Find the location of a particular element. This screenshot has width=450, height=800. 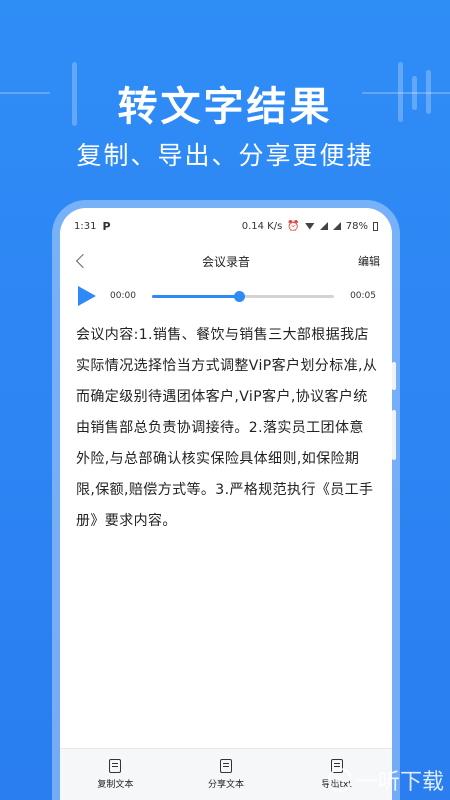

watermark: 听 一听下载 is located at coordinates (385, 780).